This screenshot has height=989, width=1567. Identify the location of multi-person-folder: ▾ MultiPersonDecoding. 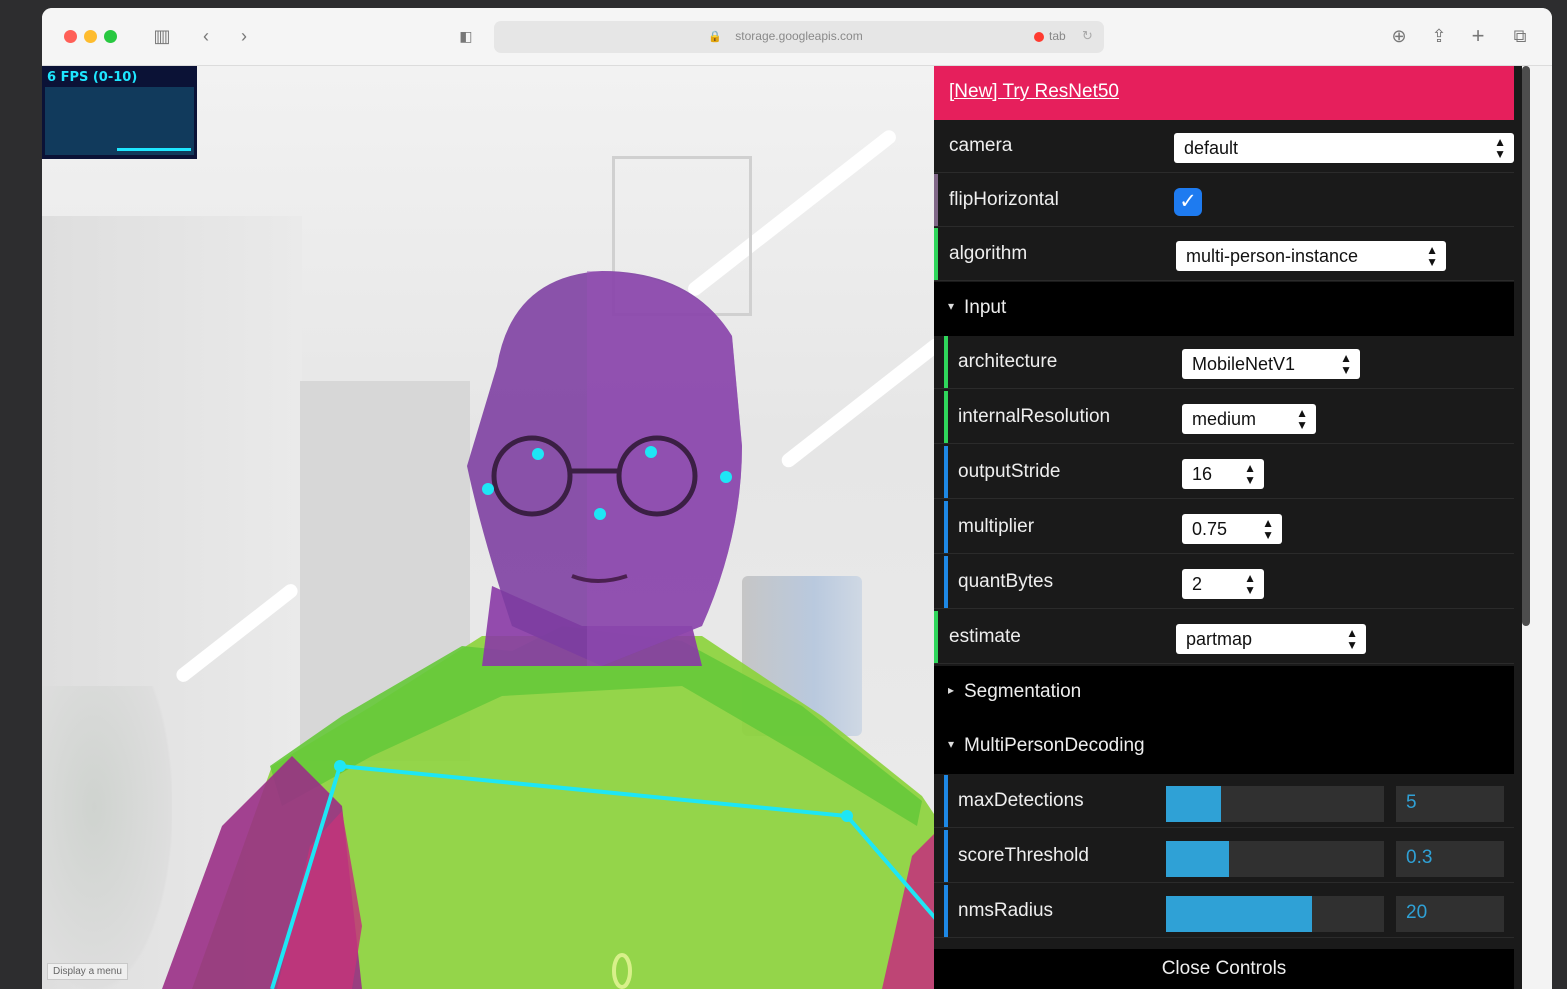
(1224, 747).